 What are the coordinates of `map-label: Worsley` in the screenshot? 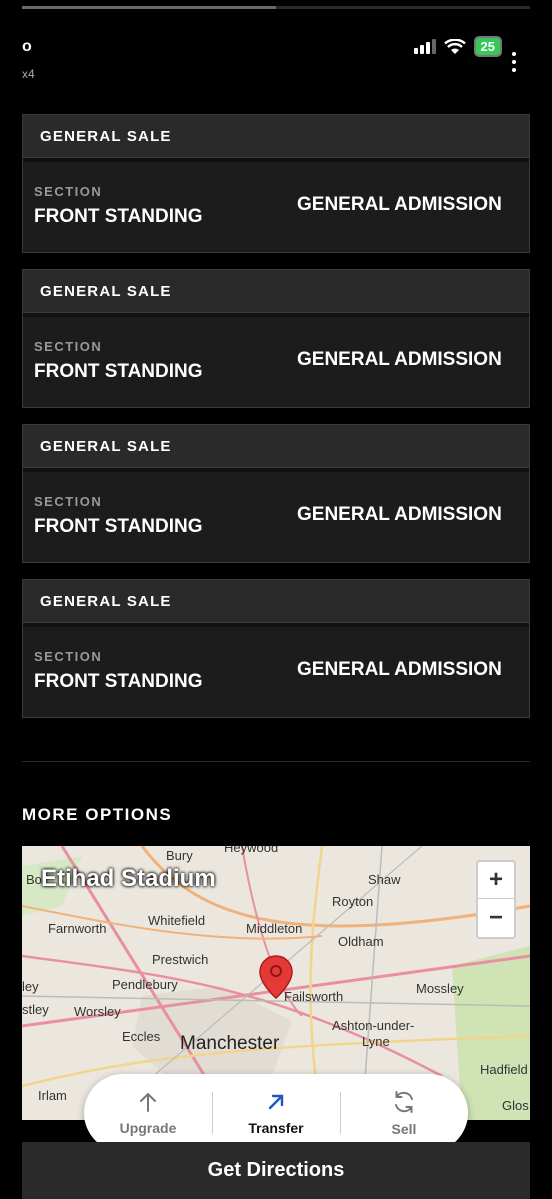 It's located at (97, 1011).